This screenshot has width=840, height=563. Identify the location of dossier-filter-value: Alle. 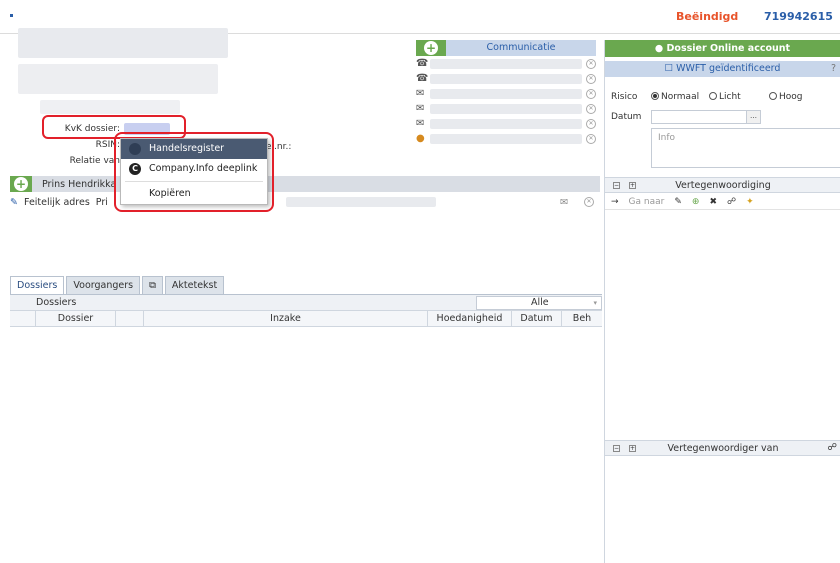
(540, 302).